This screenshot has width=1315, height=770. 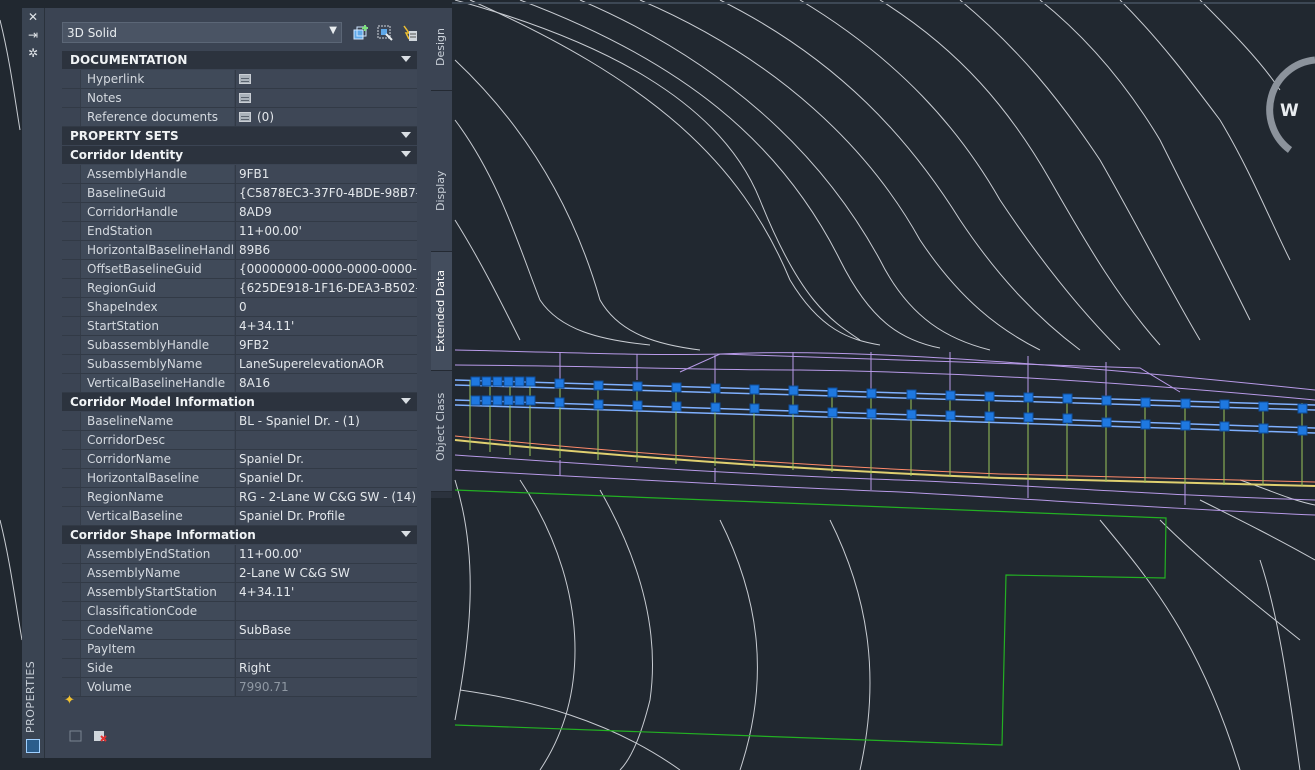 I want to click on quick-select-icon, so click(x=409, y=33).